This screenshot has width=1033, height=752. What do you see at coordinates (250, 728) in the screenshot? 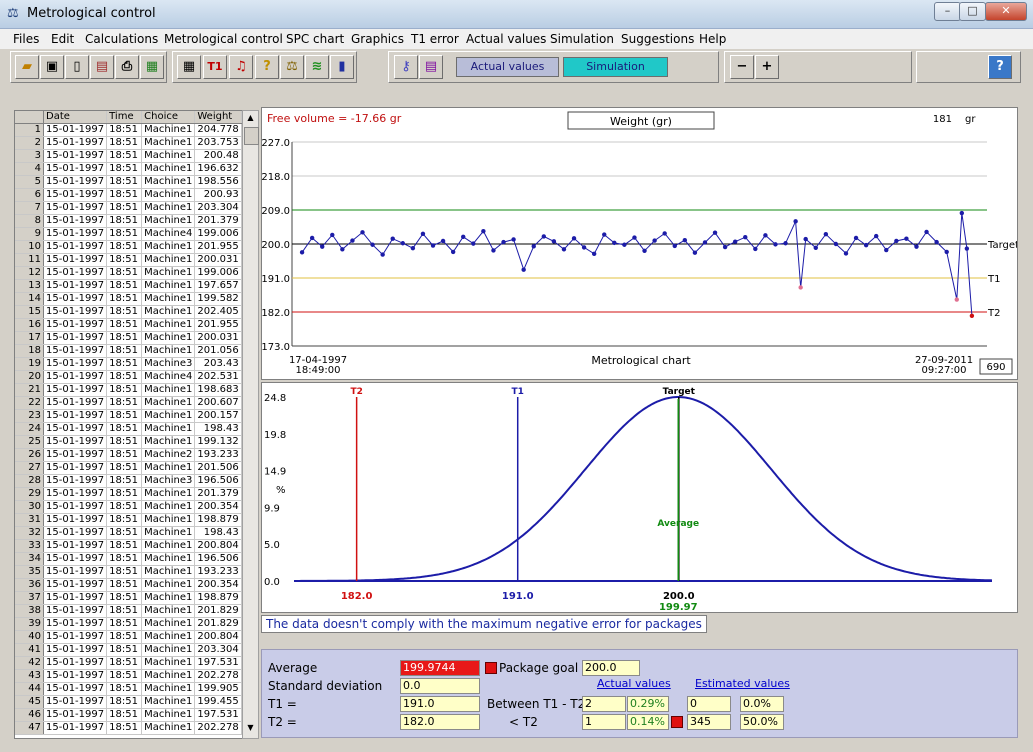
I see `scroll-down-icon: ▼` at bounding box center [250, 728].